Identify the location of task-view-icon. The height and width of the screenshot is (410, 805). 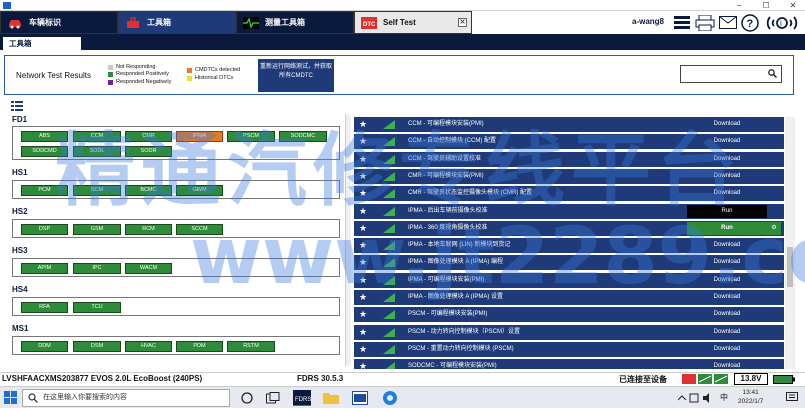
(247, 399).